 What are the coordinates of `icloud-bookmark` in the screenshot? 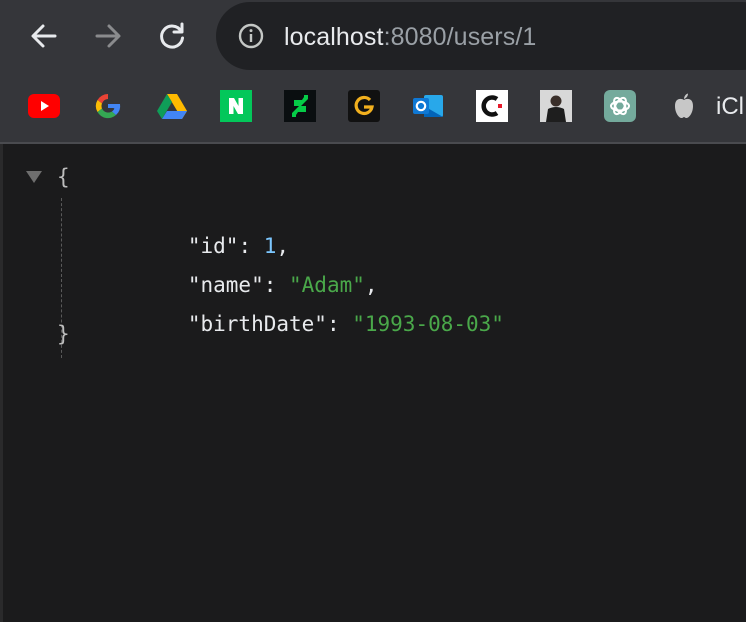 It's located at (684, 106).